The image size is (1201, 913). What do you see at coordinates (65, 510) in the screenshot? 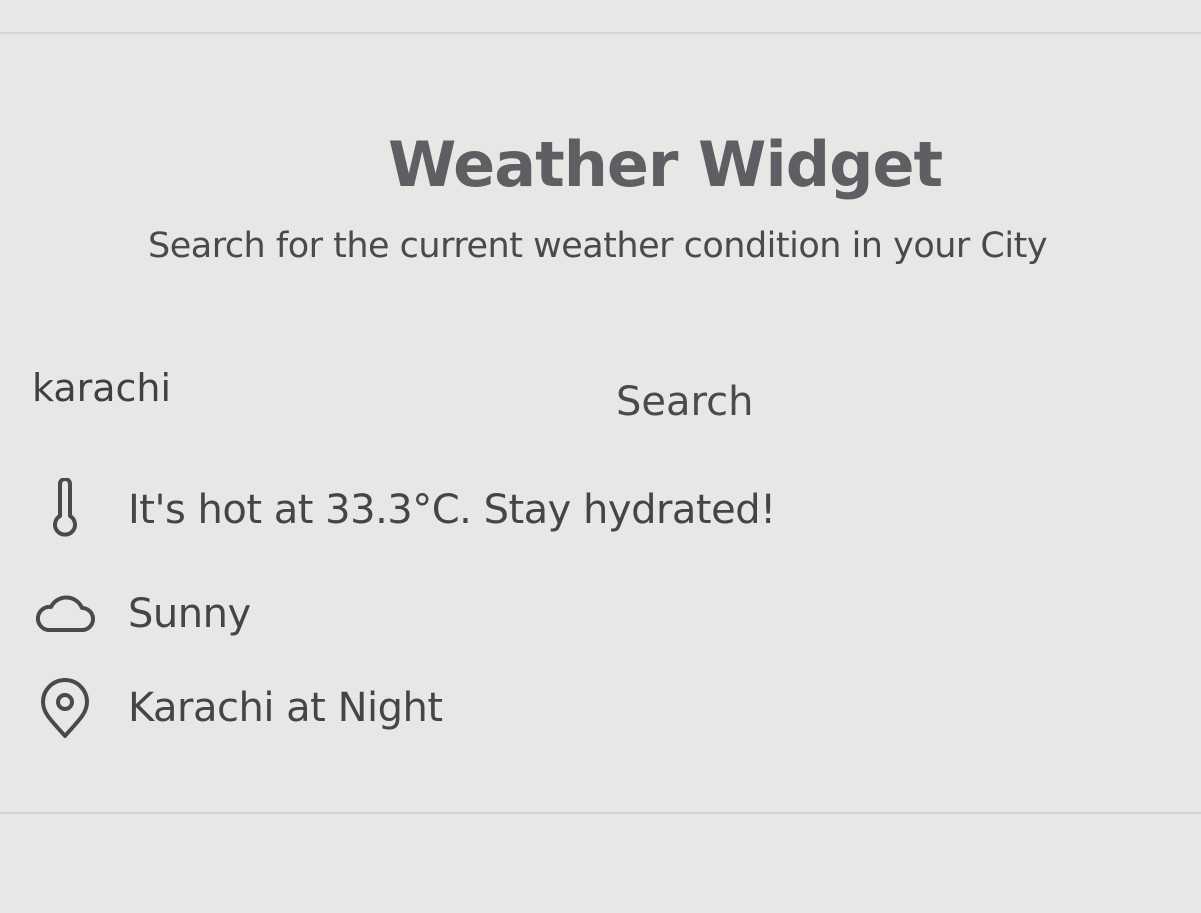
I see `thermometer-icon` at bounding box center [65, 510].